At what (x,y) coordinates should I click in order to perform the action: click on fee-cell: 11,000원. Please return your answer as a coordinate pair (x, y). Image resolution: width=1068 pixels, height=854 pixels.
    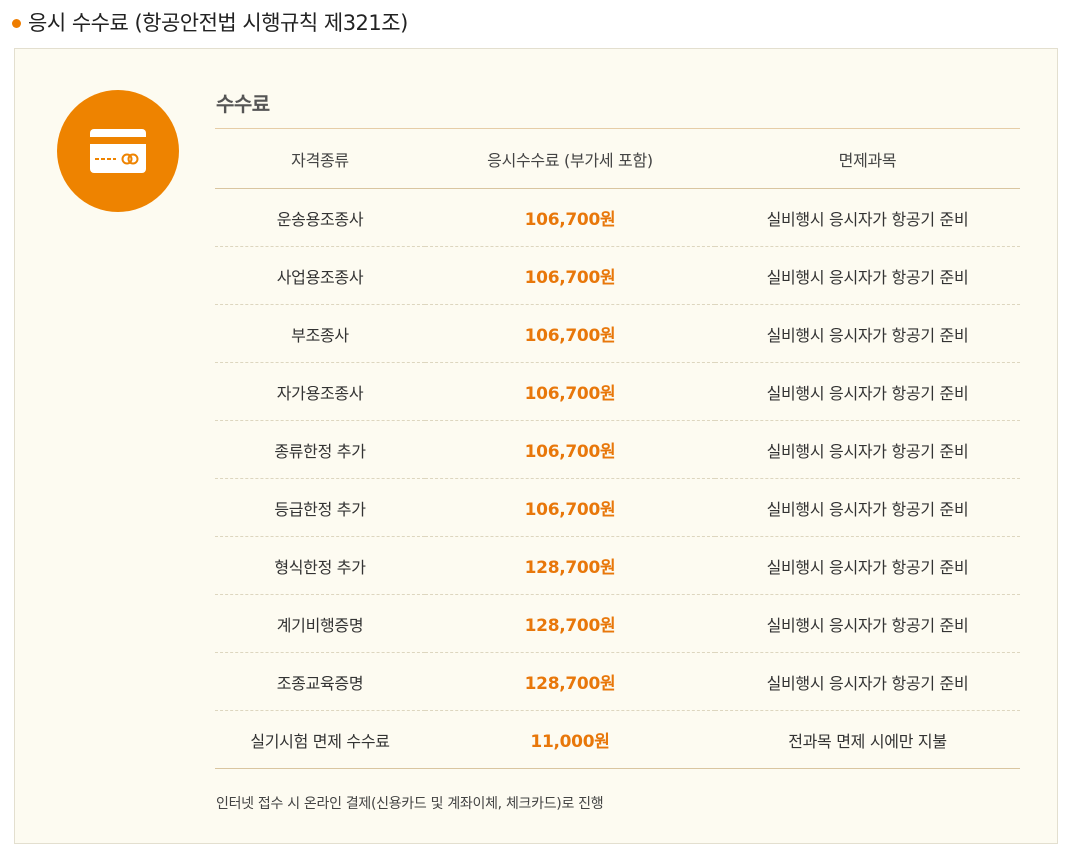
    Looking at the image, I should click on (570, 739).